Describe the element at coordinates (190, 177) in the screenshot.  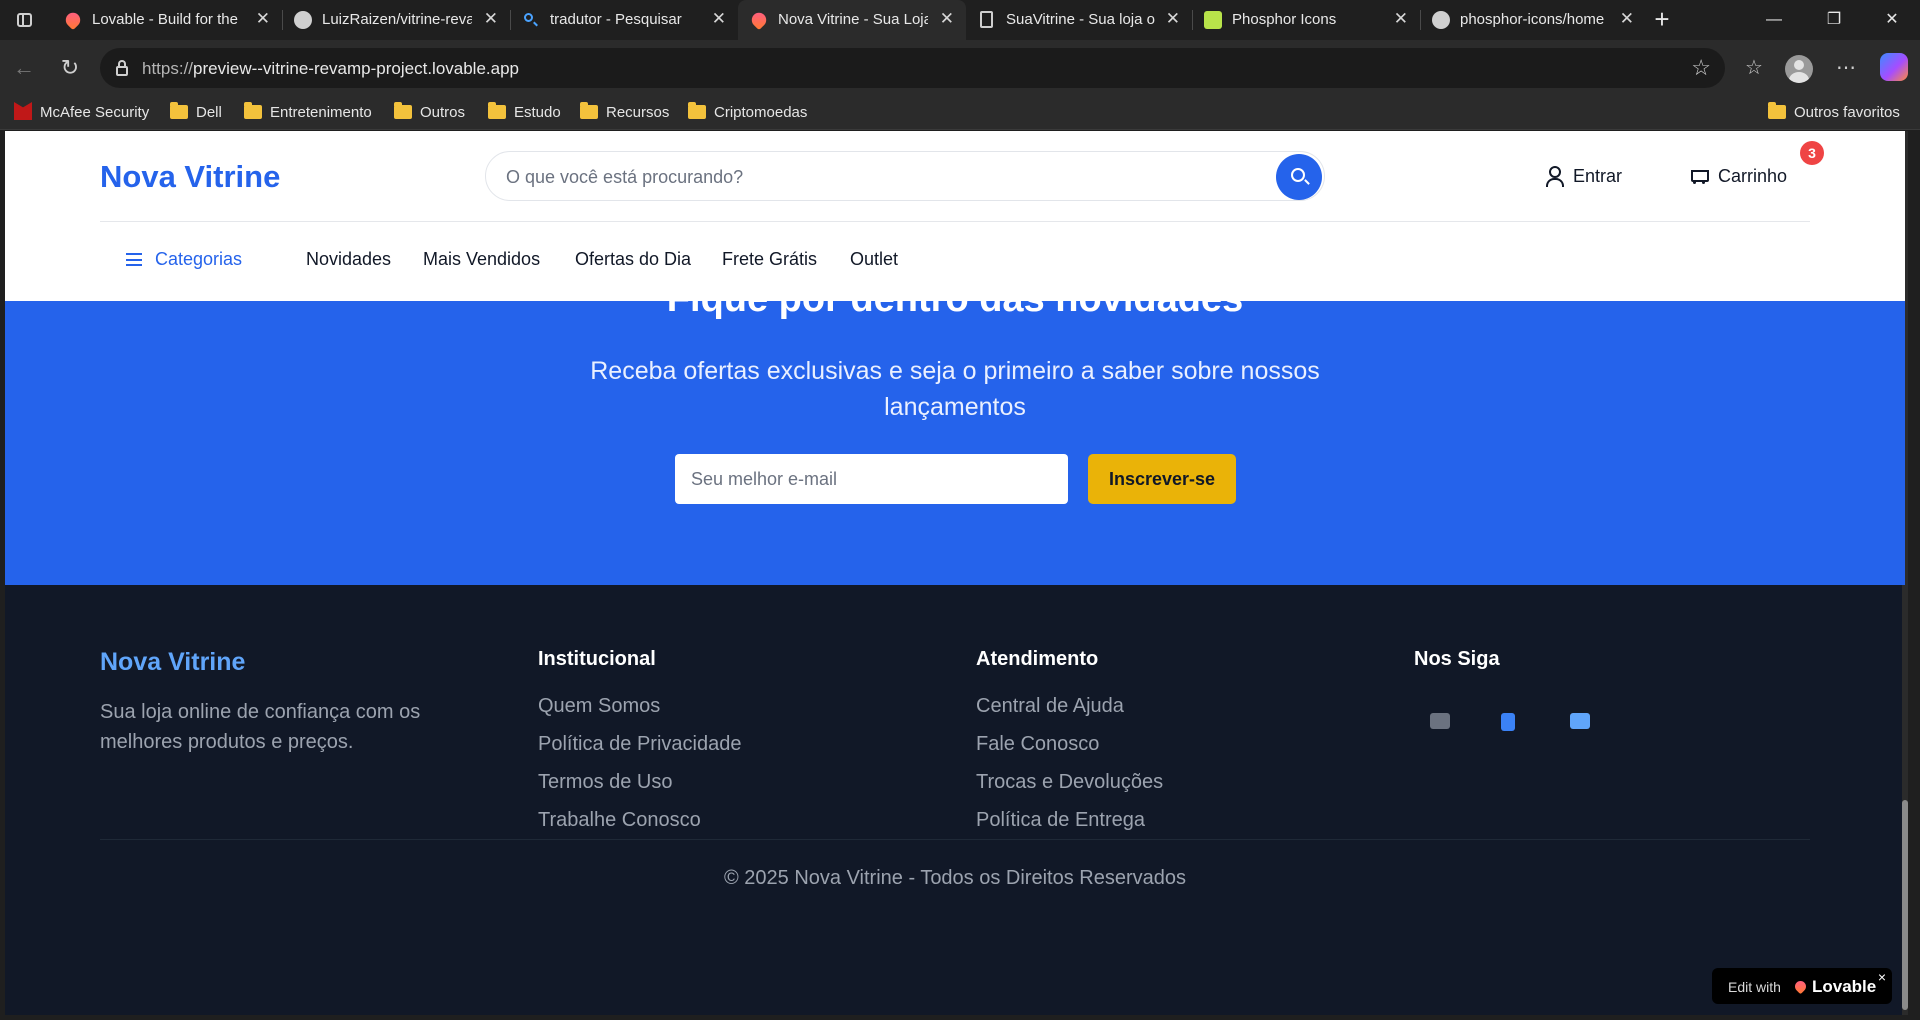
I see `site-logo: Nova Vitrine` at that location.